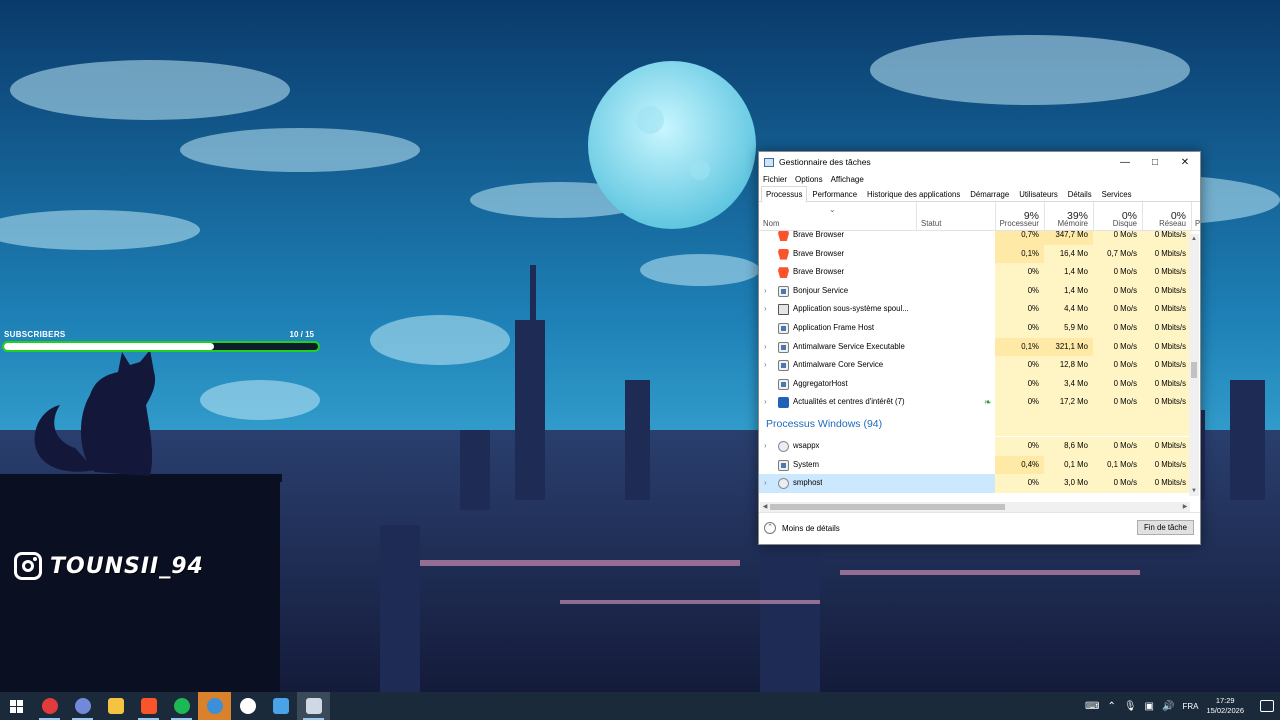 This screenshot has width=1280, height=720. Describe the element at coordinates (1225, 710) in the screenshot. I see `clock-date: 15/02/2026` at that location.